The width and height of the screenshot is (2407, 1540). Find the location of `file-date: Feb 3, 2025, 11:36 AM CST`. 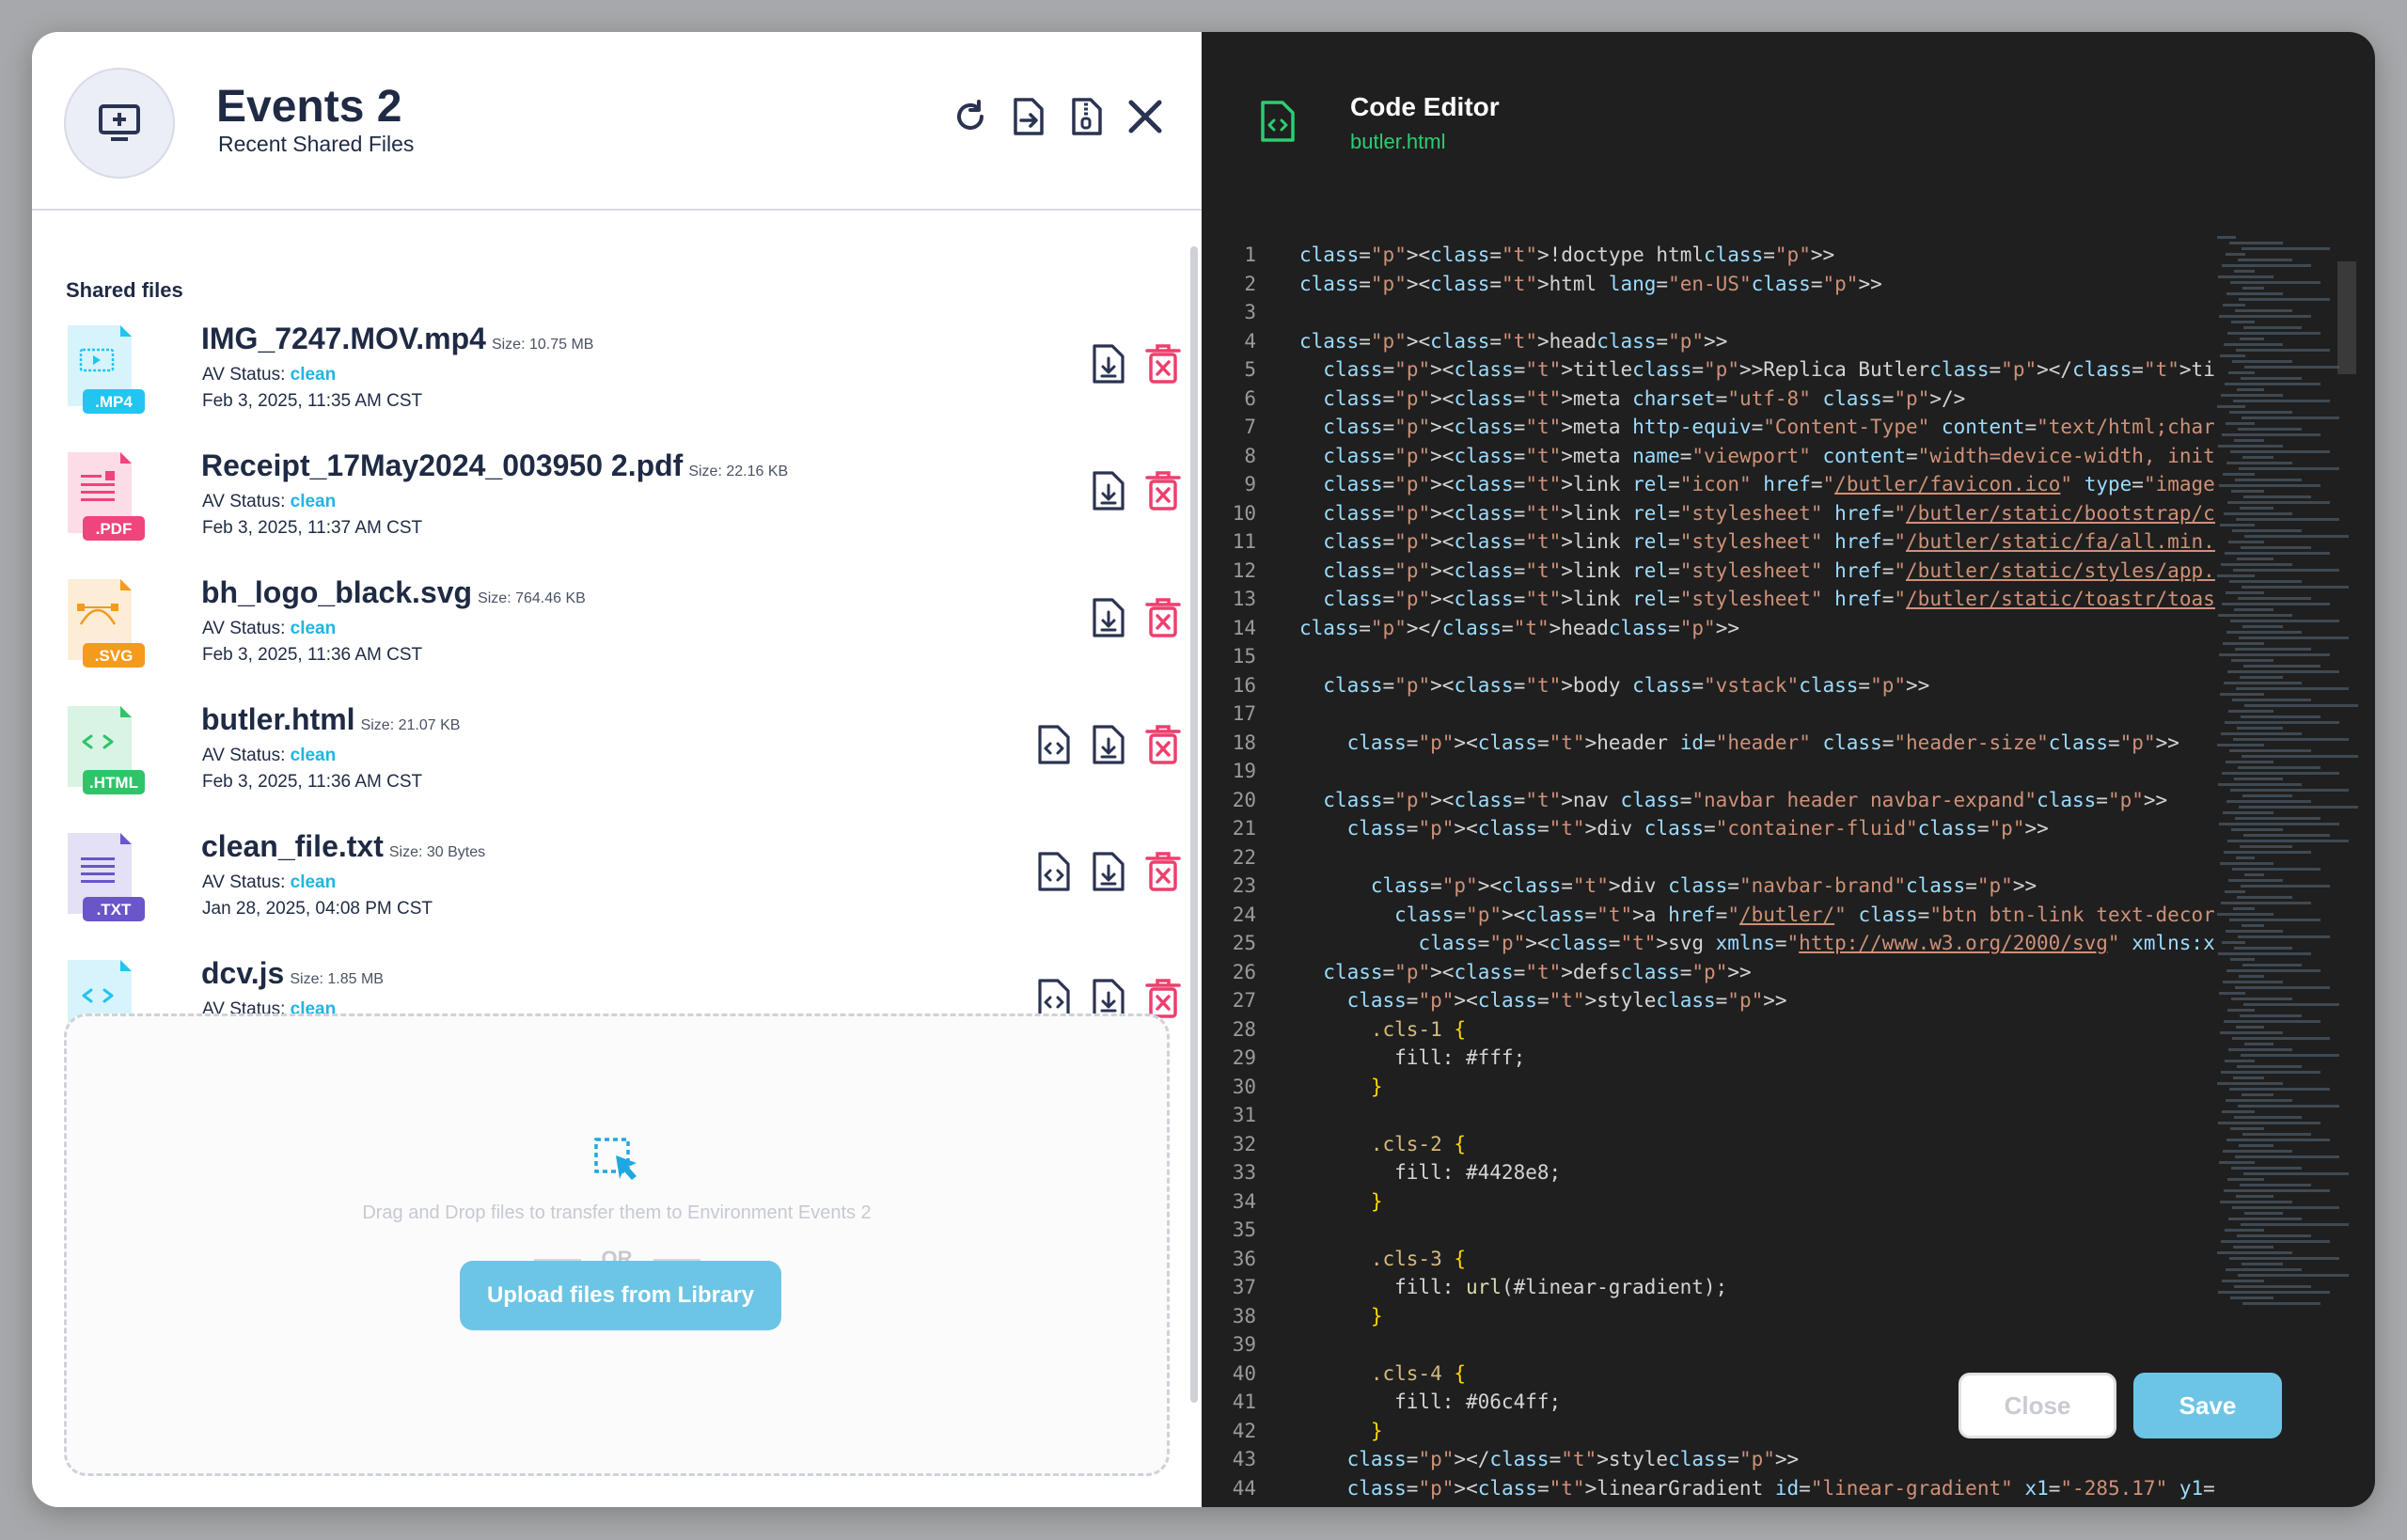

file-date: Feb 3, 2025, 11:36 AM CST is located at coordinates (312, 782).